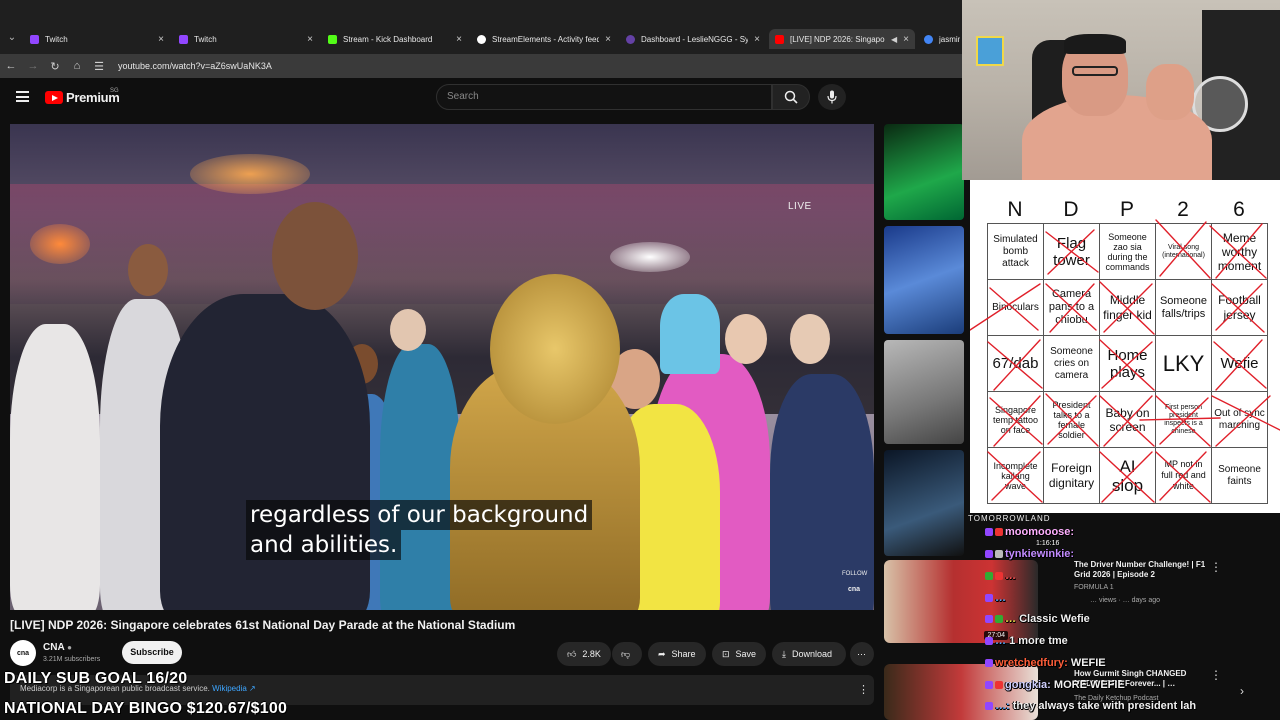 This screenshot has width=1280, height=720. Describe the element at coordinates (863, 689) in the screenshot. I see `description-menu-icon: ⋮` at that location.